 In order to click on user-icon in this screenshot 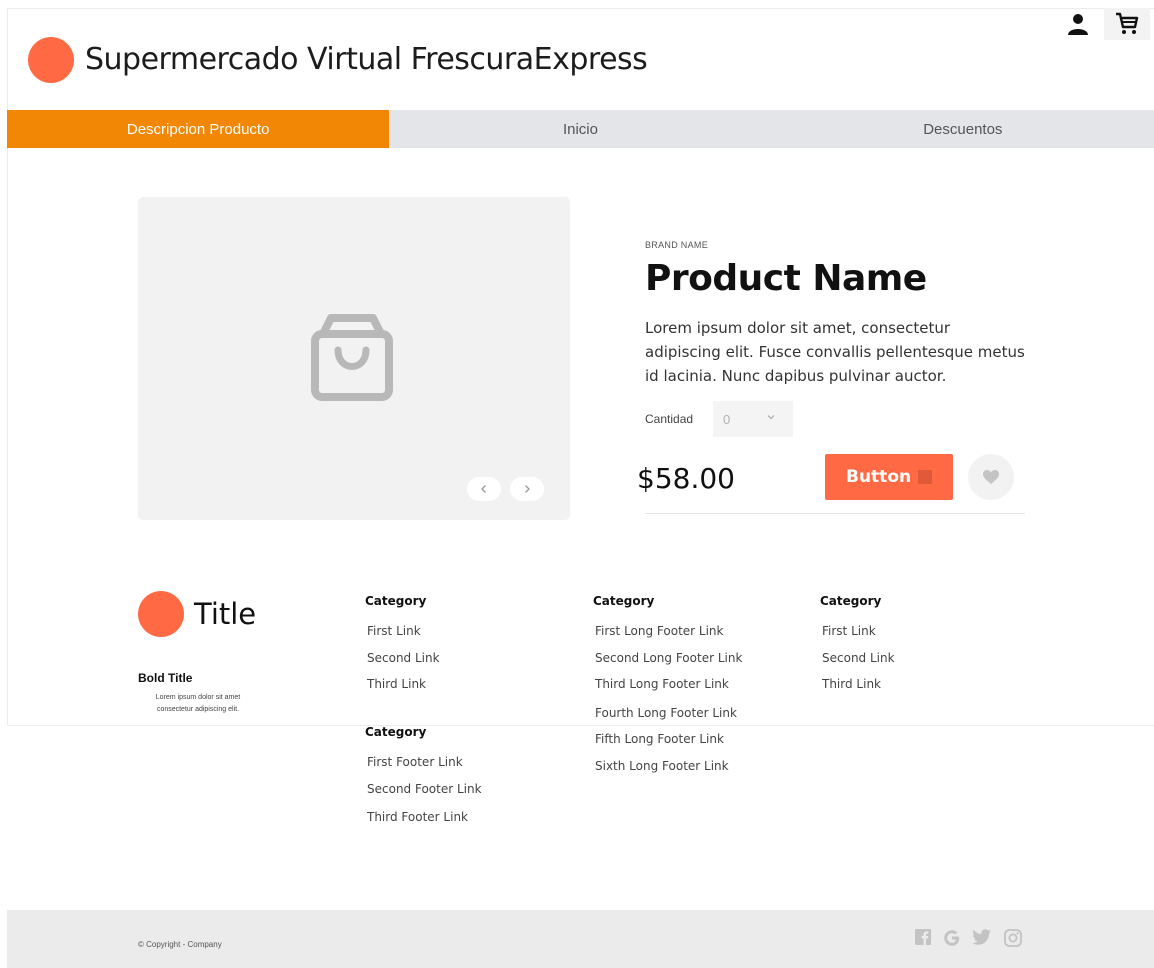, I will do `click(1078, 26)`.